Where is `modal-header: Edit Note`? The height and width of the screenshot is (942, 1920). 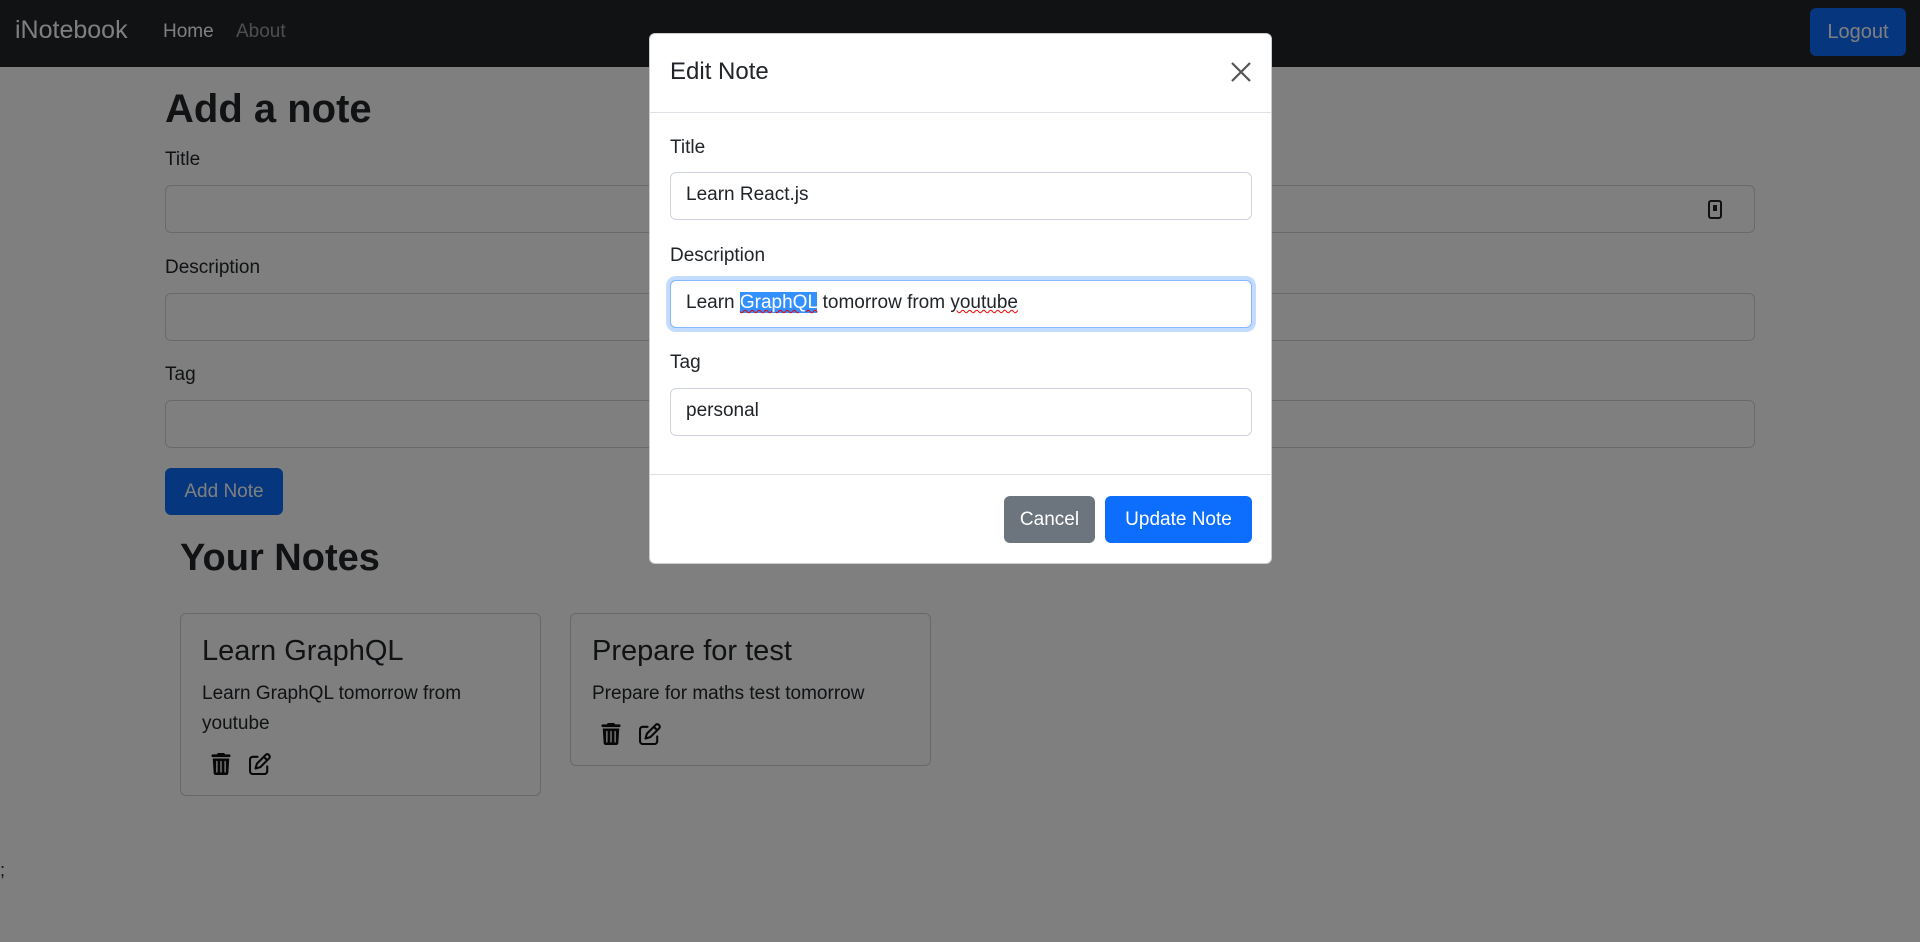 modal-header: Edit Note is located at coordinates (960, 73).